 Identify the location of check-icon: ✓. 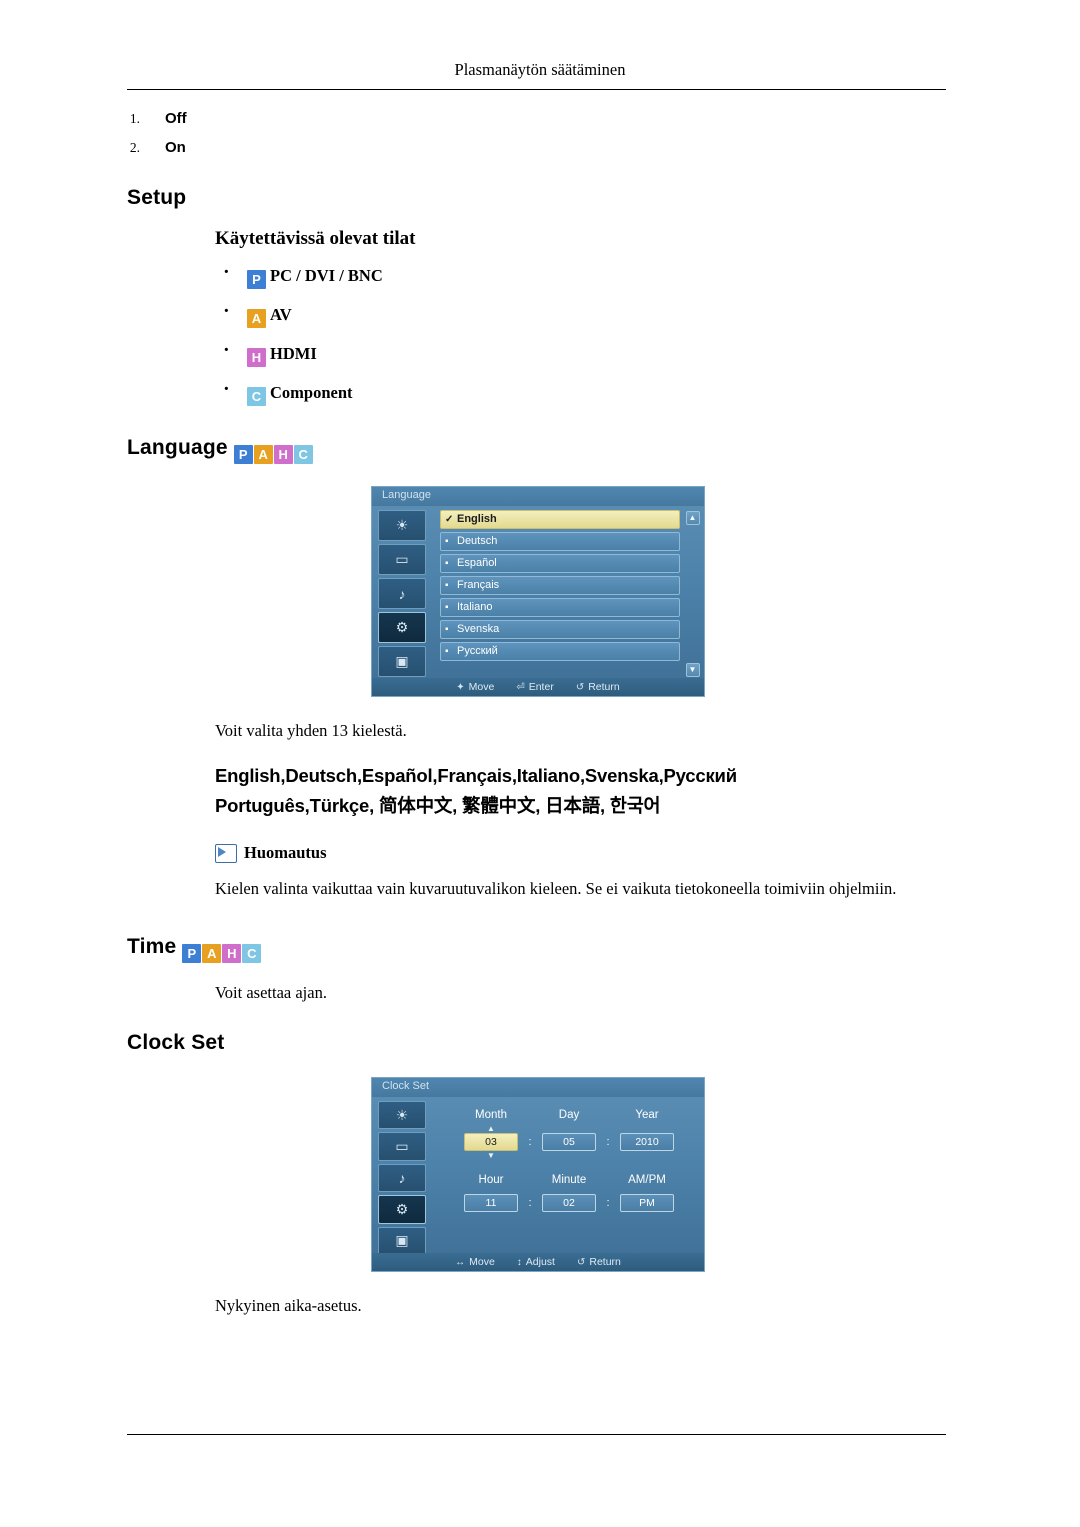
(449, 519).